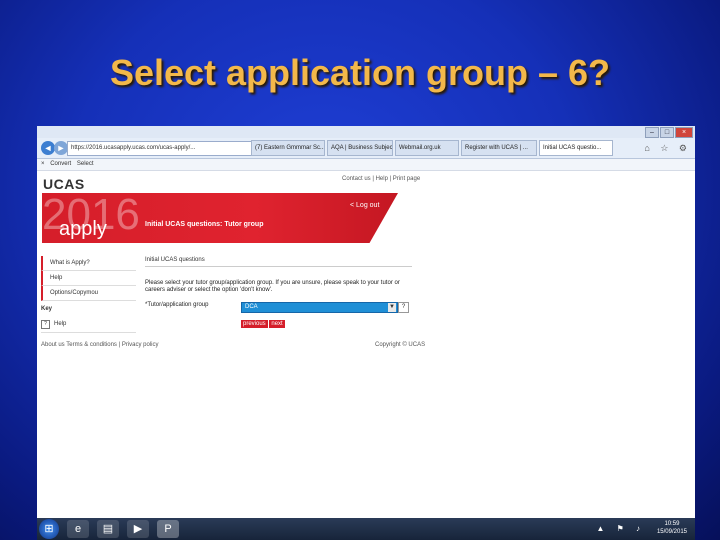 This screenshot has width=720, height=540. I want to click on help-icon: ?, so click(45, 324).